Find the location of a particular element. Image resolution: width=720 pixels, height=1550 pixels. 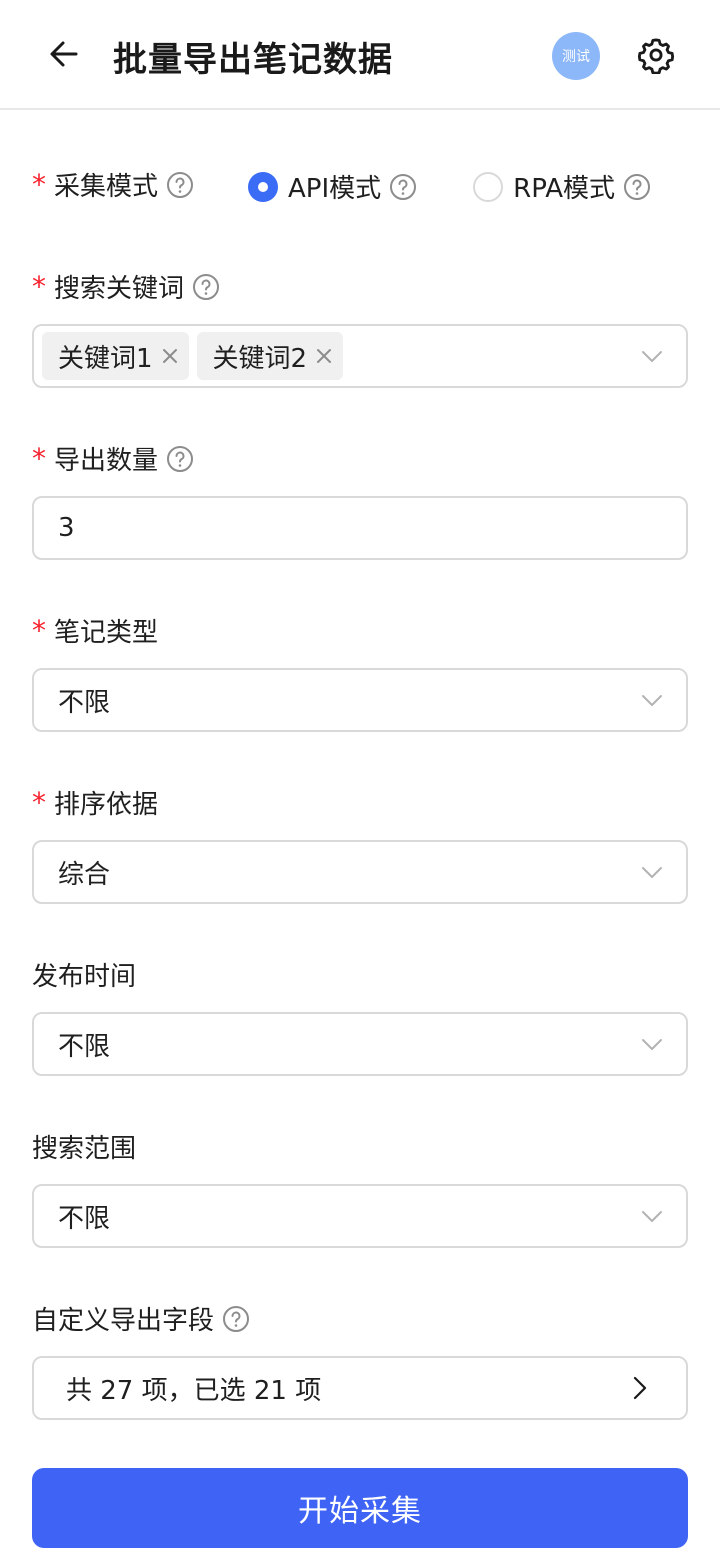

back-button is located at coordinates (64, 54).